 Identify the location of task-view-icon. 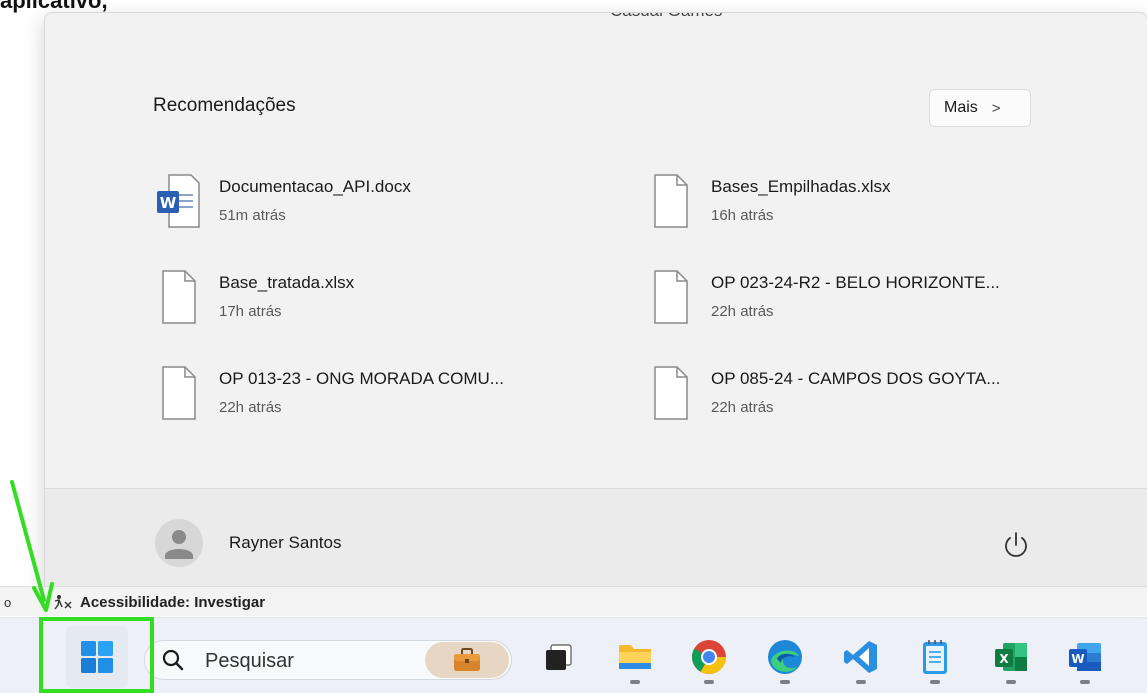
(559, 657).